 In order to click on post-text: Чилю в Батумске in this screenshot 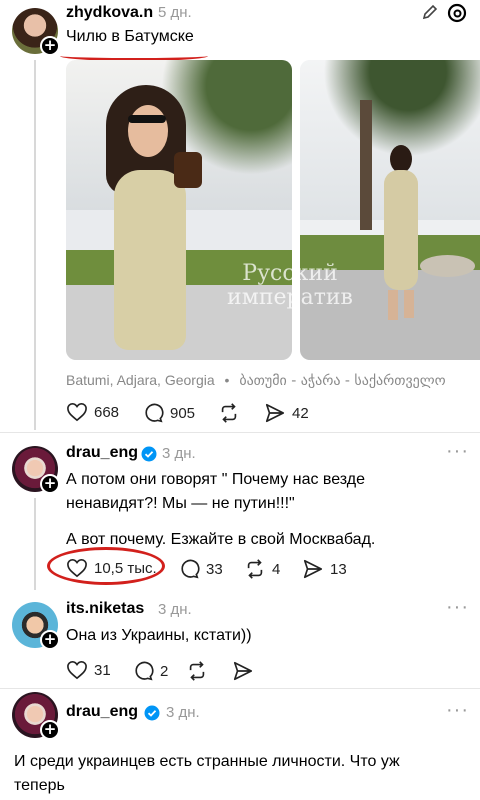, I will do `click(130, 36)`.